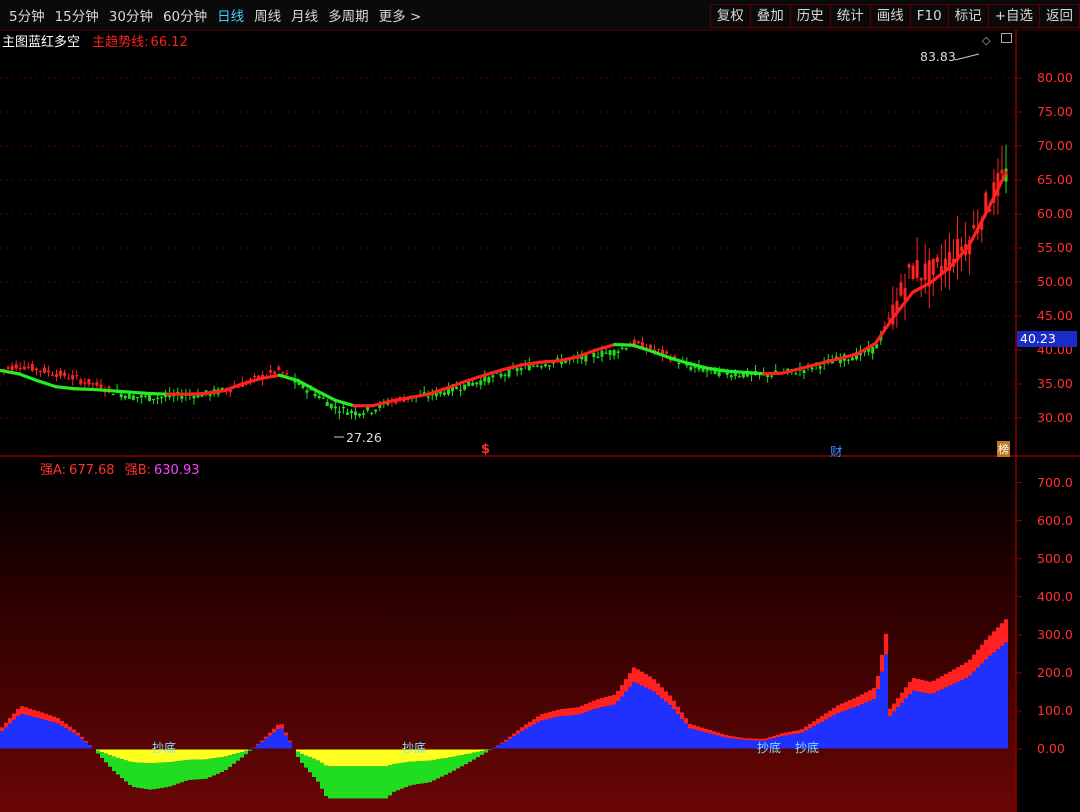 This screenshot has width=1080, height=812. What do you see at coordinates (889, 16) in the screenshot?
I see `draw-line-button: 画线` at bounding box center [889, 16].